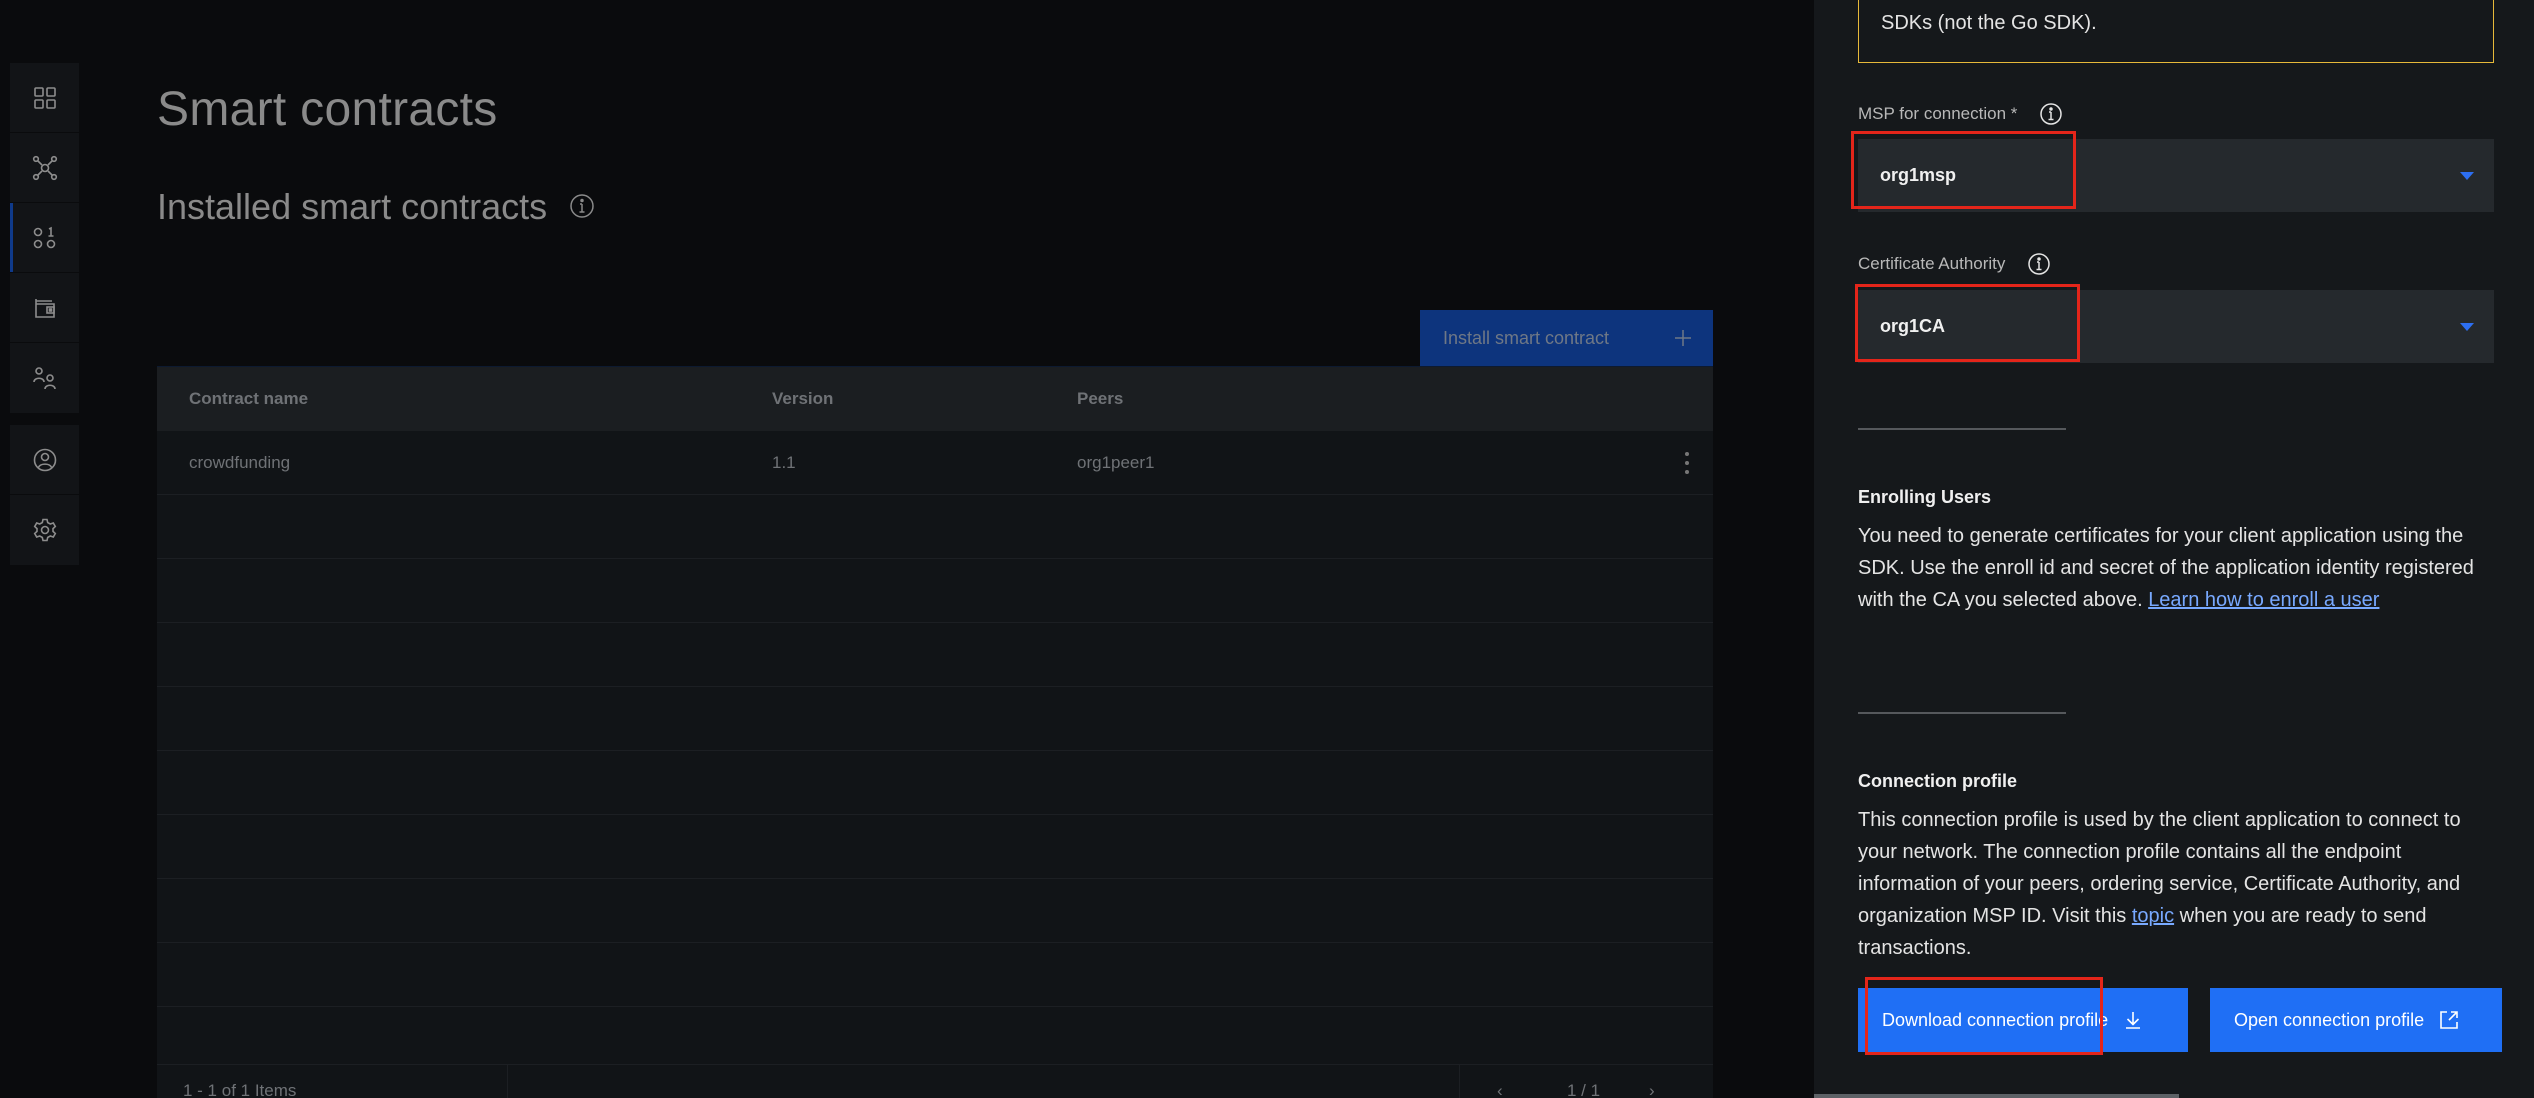 The width and height of the screenshot is (2534, 1098). I want to click on topic-link: topic, so click(2153, 916).